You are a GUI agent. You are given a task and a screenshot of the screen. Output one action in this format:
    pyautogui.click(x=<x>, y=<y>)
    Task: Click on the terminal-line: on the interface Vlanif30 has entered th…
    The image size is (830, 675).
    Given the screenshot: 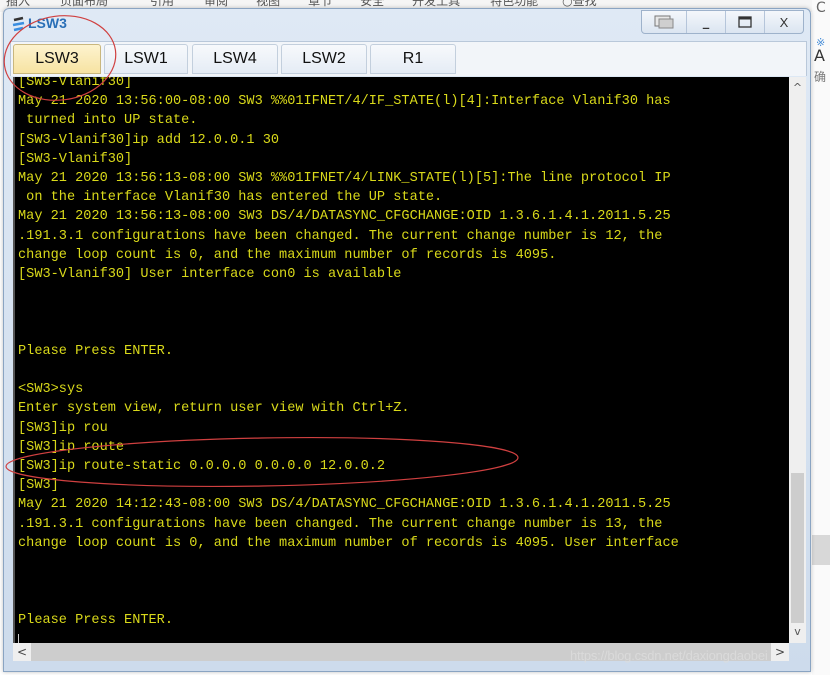 What is the action you would take?
    pyautogui.click(x=234, y=198)
    